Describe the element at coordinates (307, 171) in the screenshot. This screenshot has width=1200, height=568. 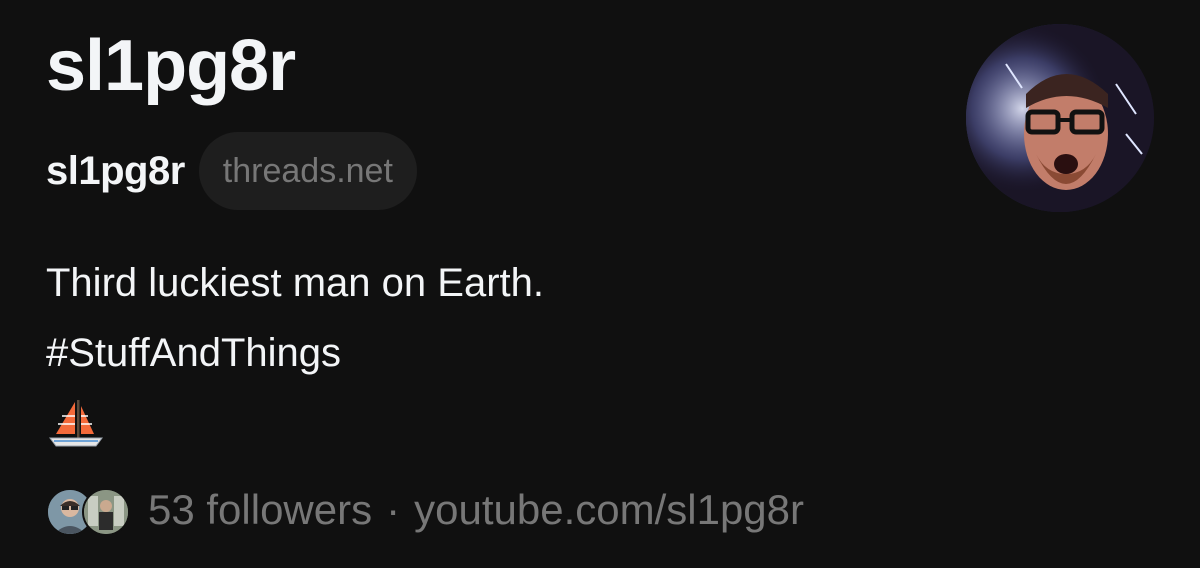
I see `domain-badge: threads.net` at that location.